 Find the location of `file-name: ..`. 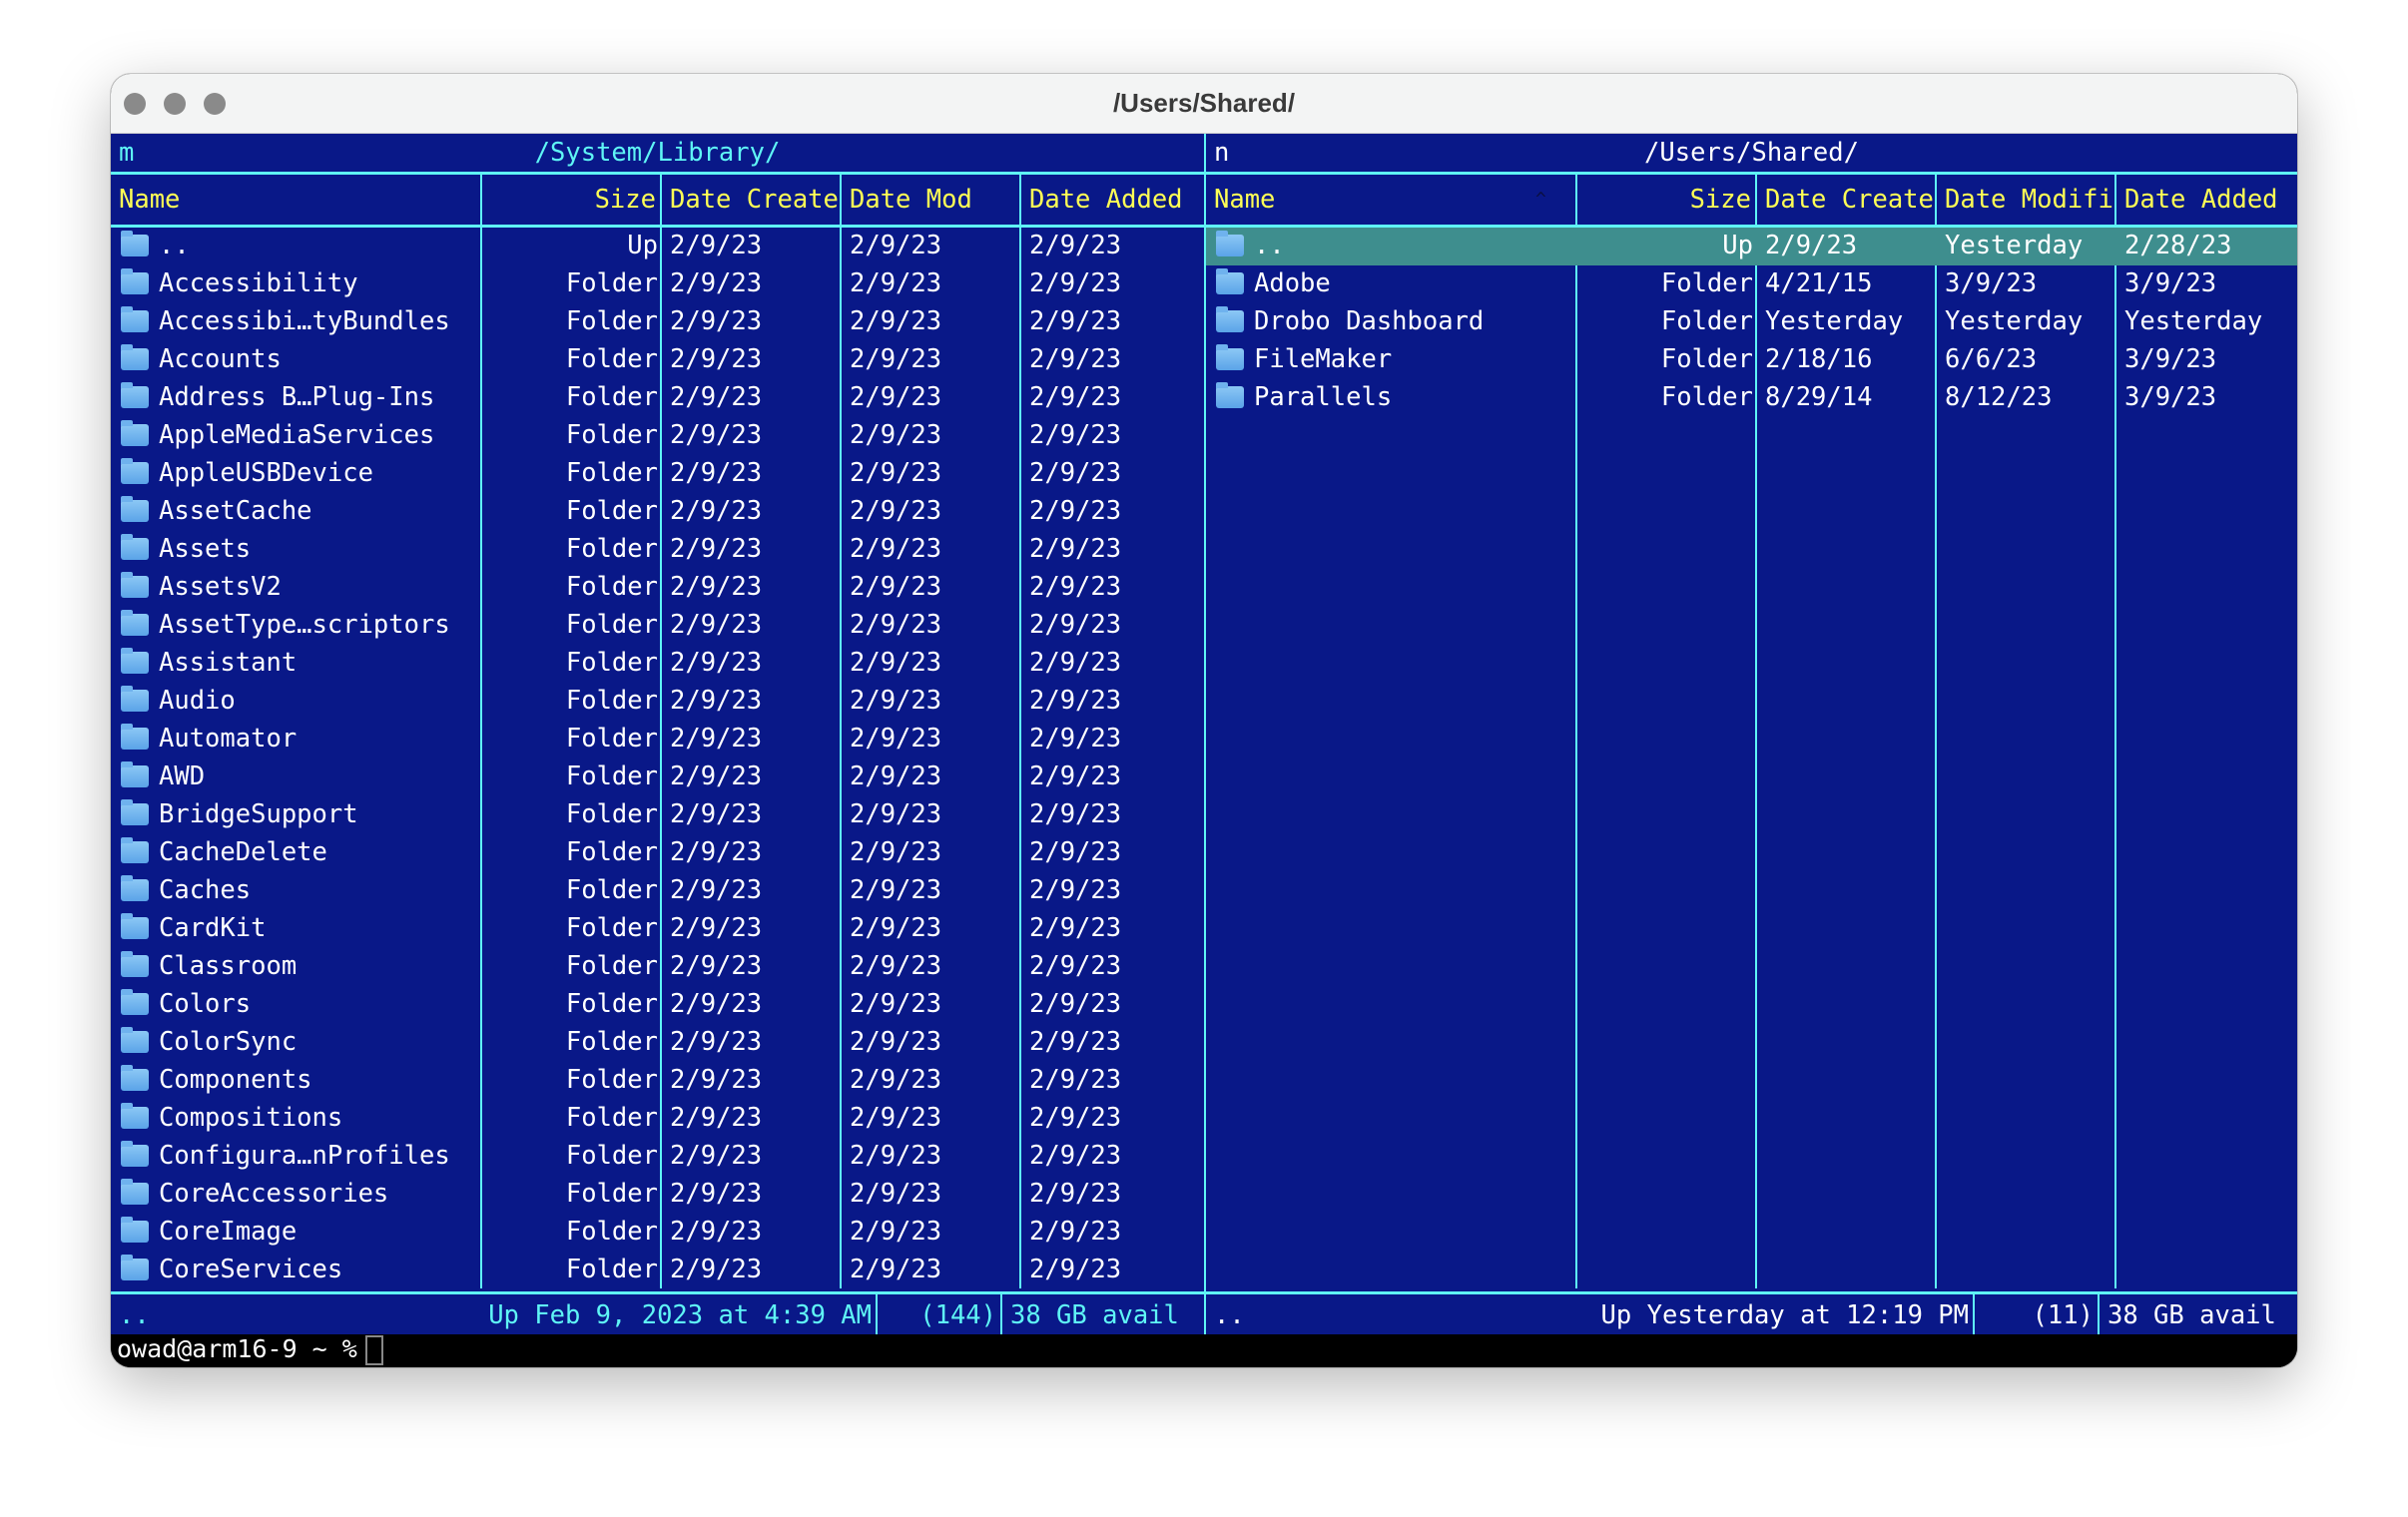

file-name: .. is located at coordinates (175, 246).